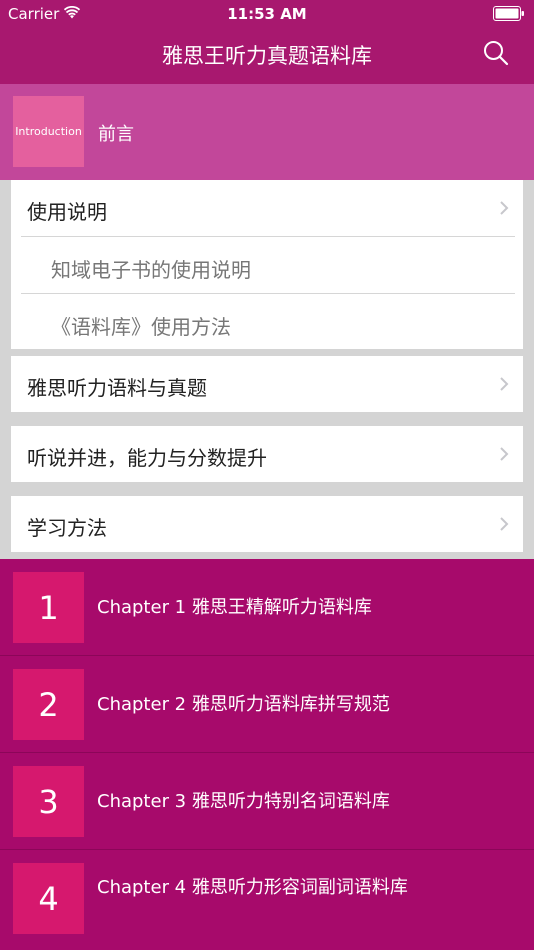 The image size is (534, 950). I want to click on chapter-row: 4 Chapter 4 雅思听力形容词副词语料库, so click(267, 898).